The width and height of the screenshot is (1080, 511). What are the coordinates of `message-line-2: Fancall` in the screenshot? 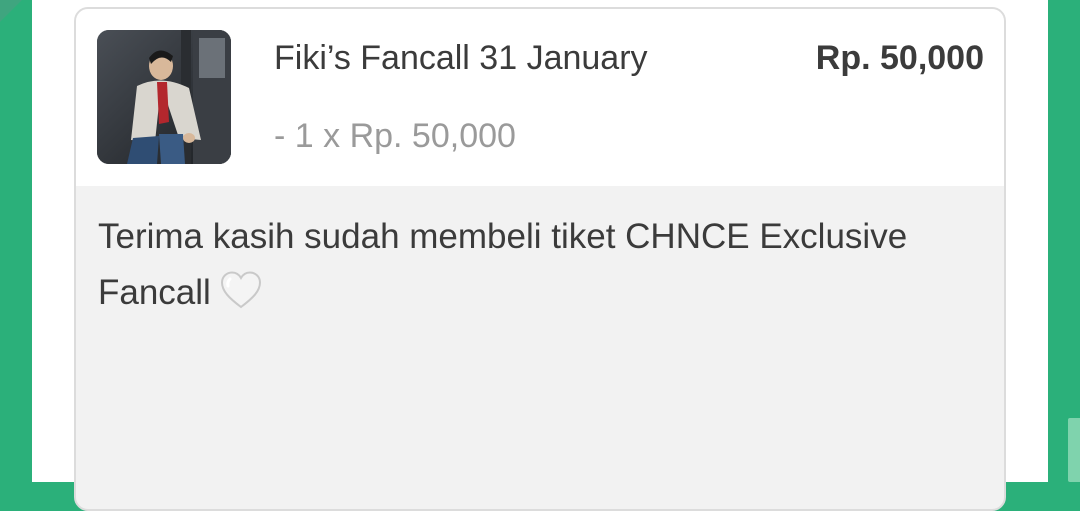 It's located at (154, 292).